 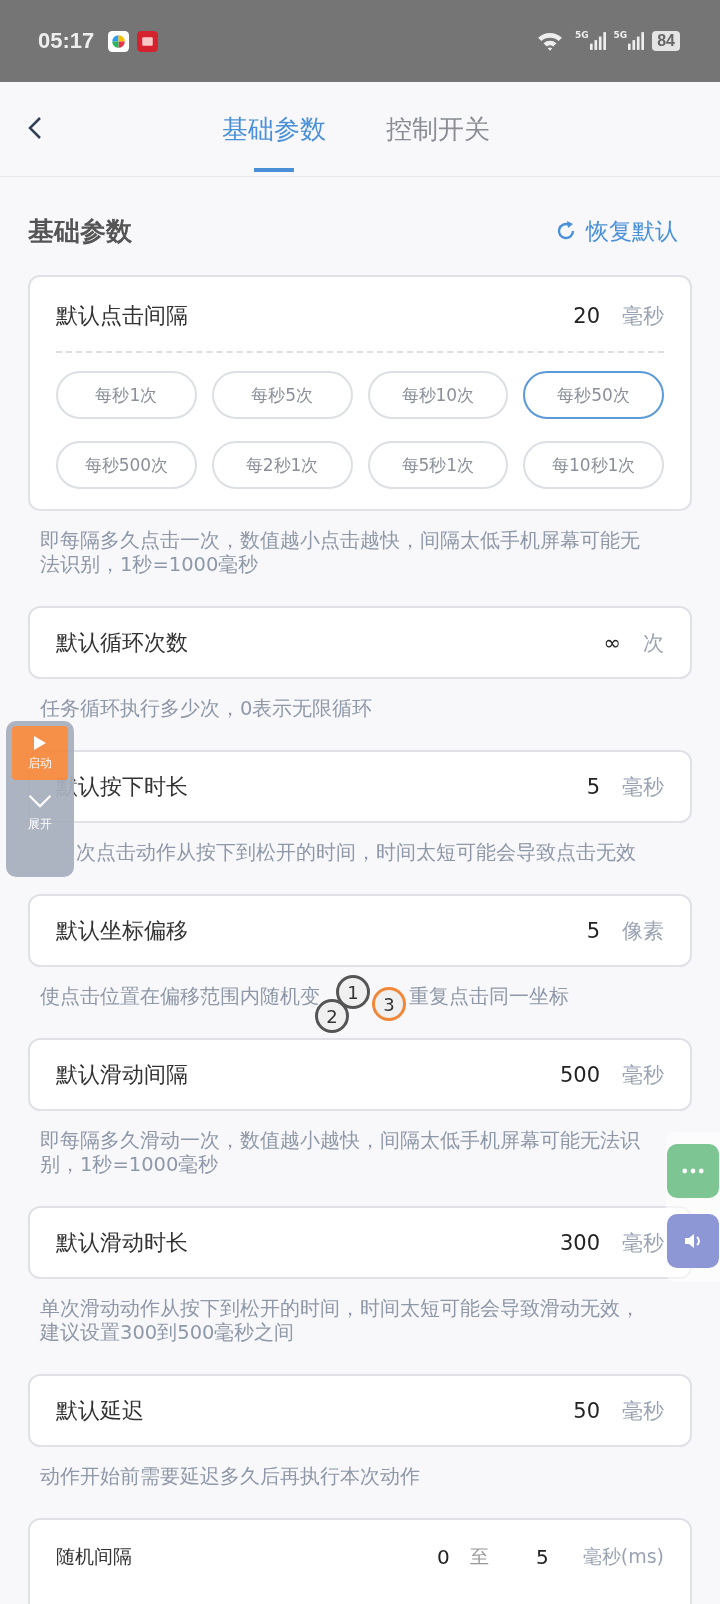 I want to click on hint-text: 动作开始前需要延迟多久后再执行本次动作, so click(x=230, y=1477).